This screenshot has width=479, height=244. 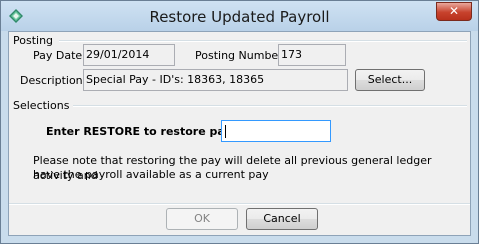 I want to click on posting-divider, so click(x=263, y=41).